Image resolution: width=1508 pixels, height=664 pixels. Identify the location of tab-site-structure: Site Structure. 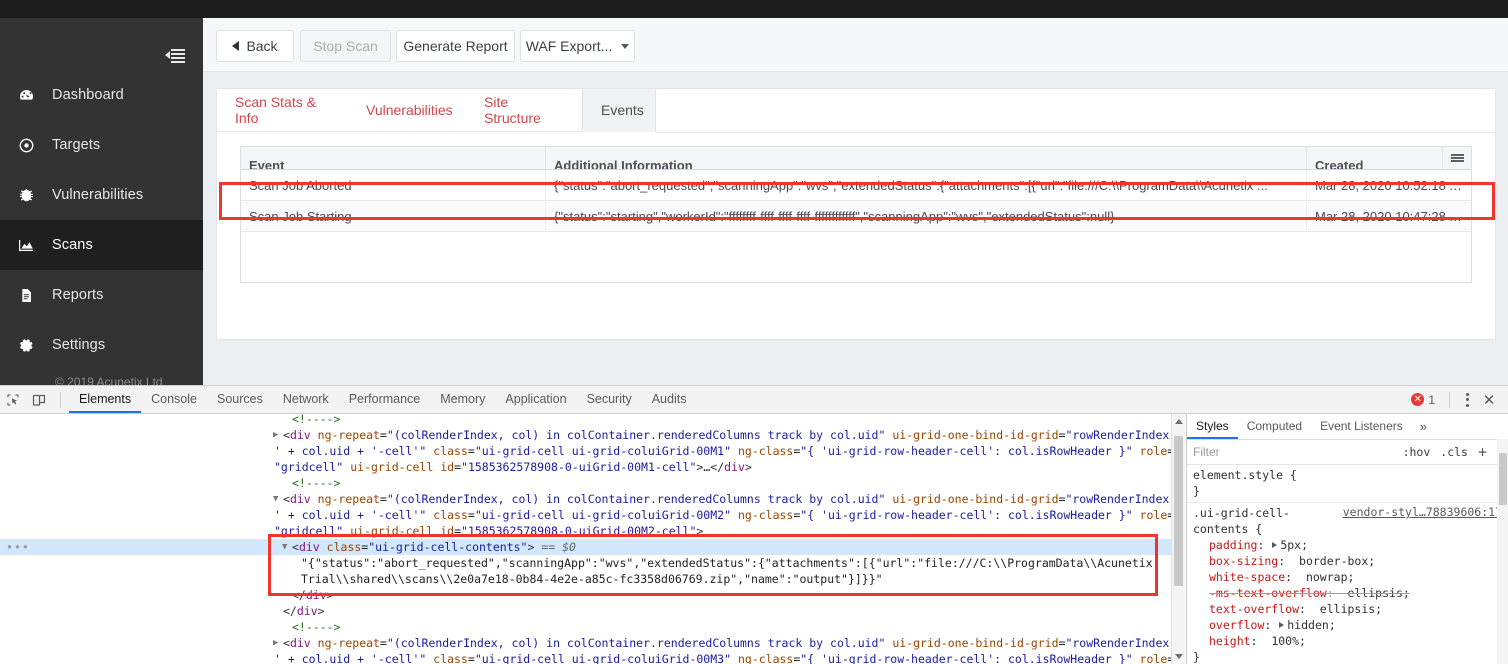
(524, 110).